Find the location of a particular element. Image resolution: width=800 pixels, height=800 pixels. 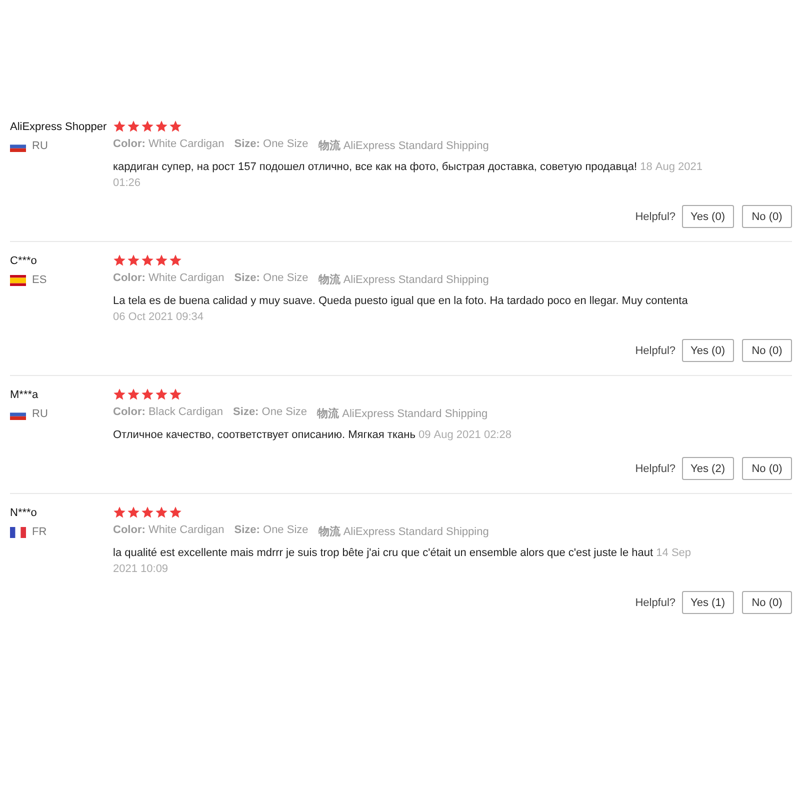

review-text: кардиган супер, на рост 157 подошел отлично, все как на фото, быстрая доставка, советую продавца! 18 Aug 2021 01:26 is located at coordinates (408, 175).